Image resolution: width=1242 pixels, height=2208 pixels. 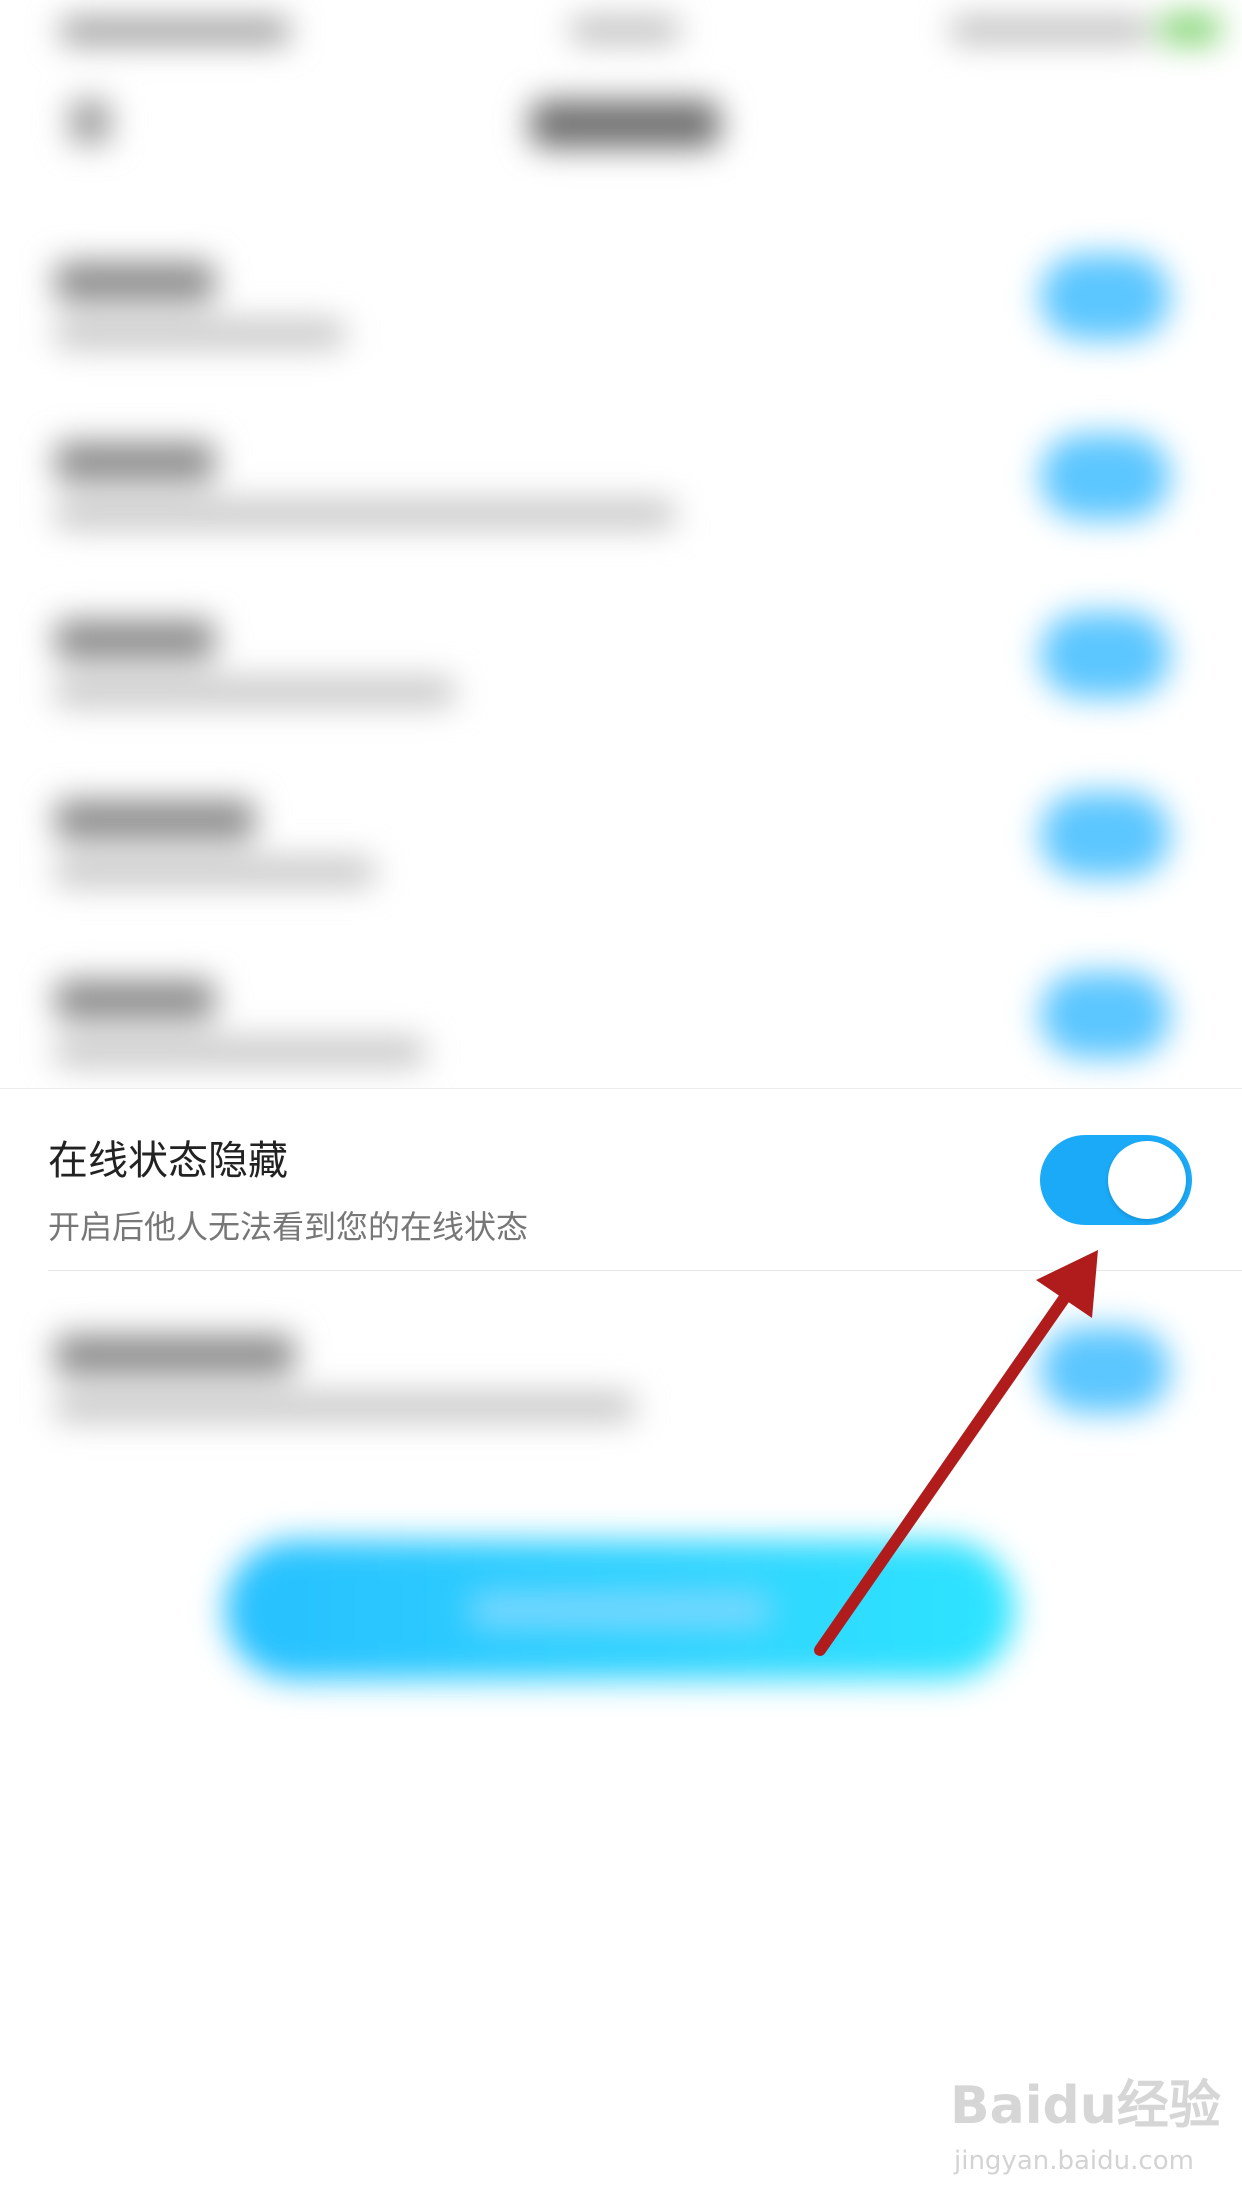 I want to click on watermark-url: jingyan.baidu.com, so click(x=1074, y=2161).